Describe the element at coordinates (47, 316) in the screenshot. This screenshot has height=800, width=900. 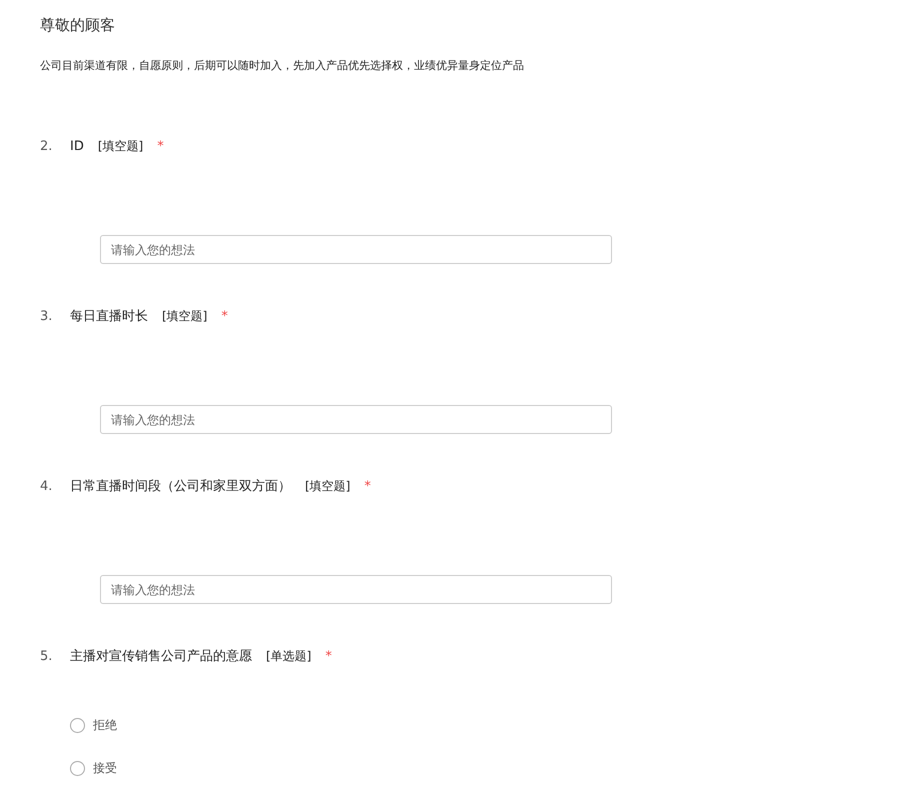
I see `question-number: 3.` at that location.